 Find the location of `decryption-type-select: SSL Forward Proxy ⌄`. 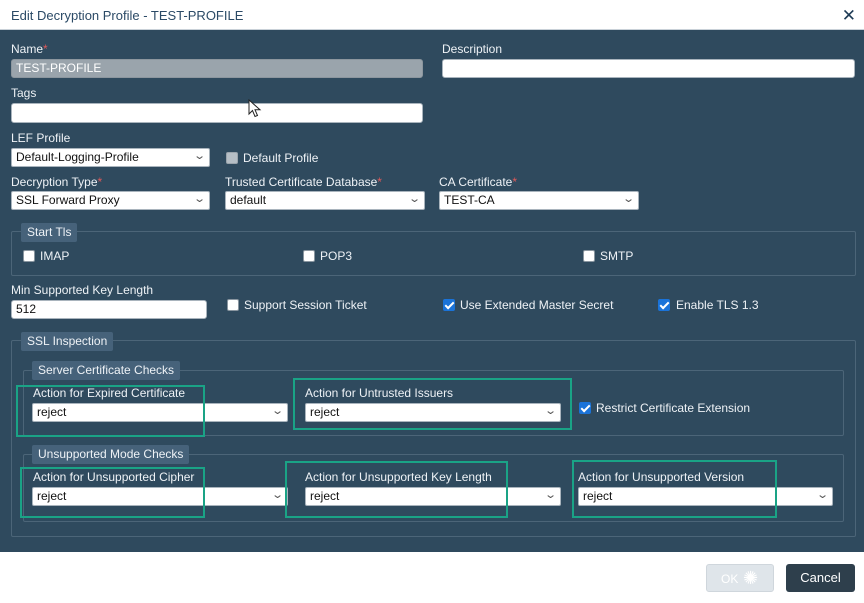

decryption-type-select: SSL Forward Proxy ⌄ is located at coordinates (110, 200).